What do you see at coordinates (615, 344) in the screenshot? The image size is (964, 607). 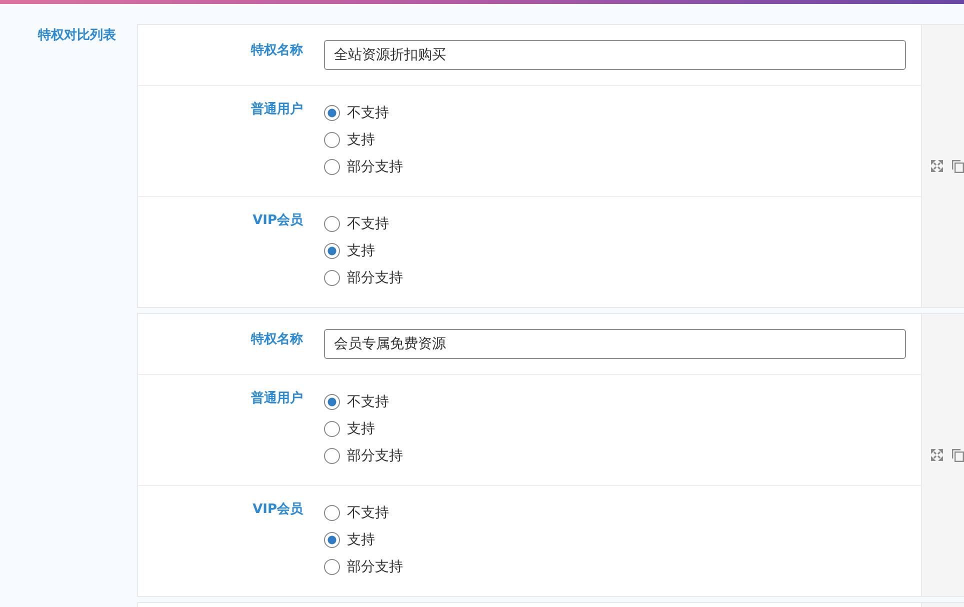 I see `name-input: 会员专属免费资源` at bounding box center [615, 344].